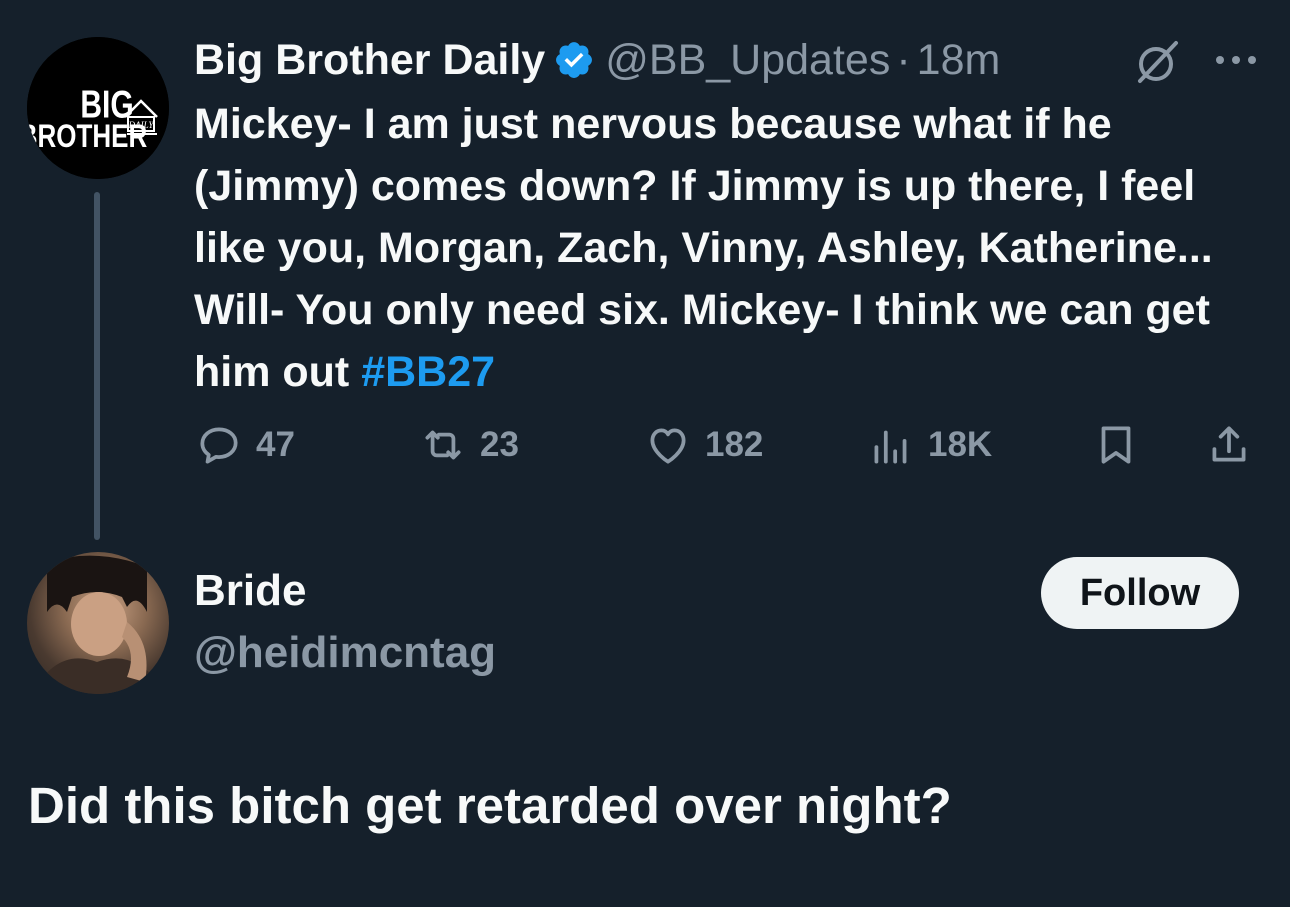  I want to click on tweet-header: Big Brother Daily @BB_Updates · 18m, so click(597, 60).